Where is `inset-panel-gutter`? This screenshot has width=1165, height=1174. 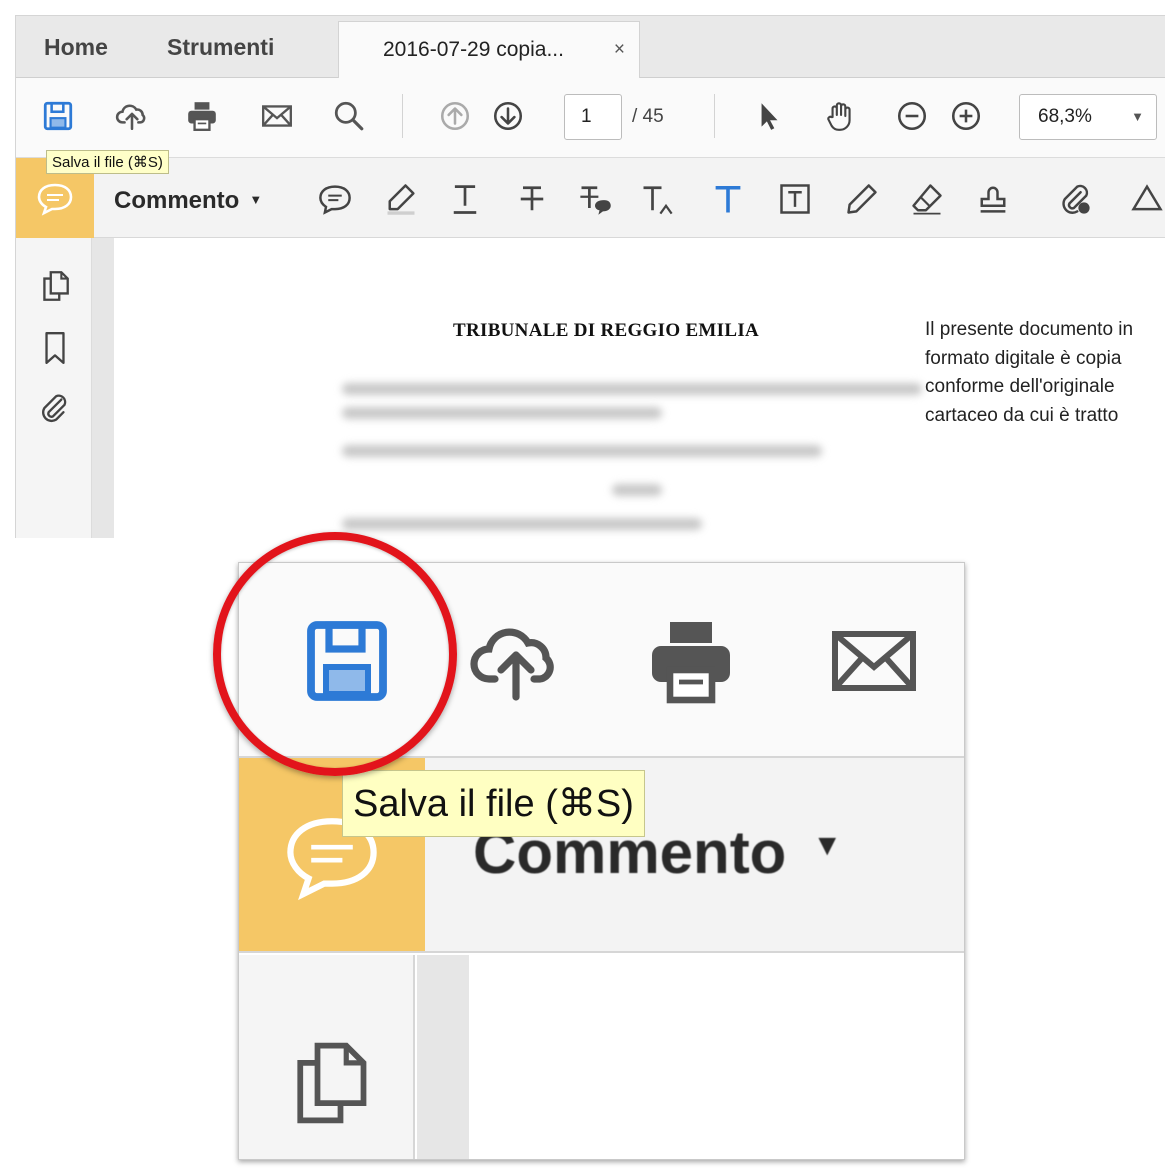 inset-panel-gutter is located at coordinates (443, 1057).